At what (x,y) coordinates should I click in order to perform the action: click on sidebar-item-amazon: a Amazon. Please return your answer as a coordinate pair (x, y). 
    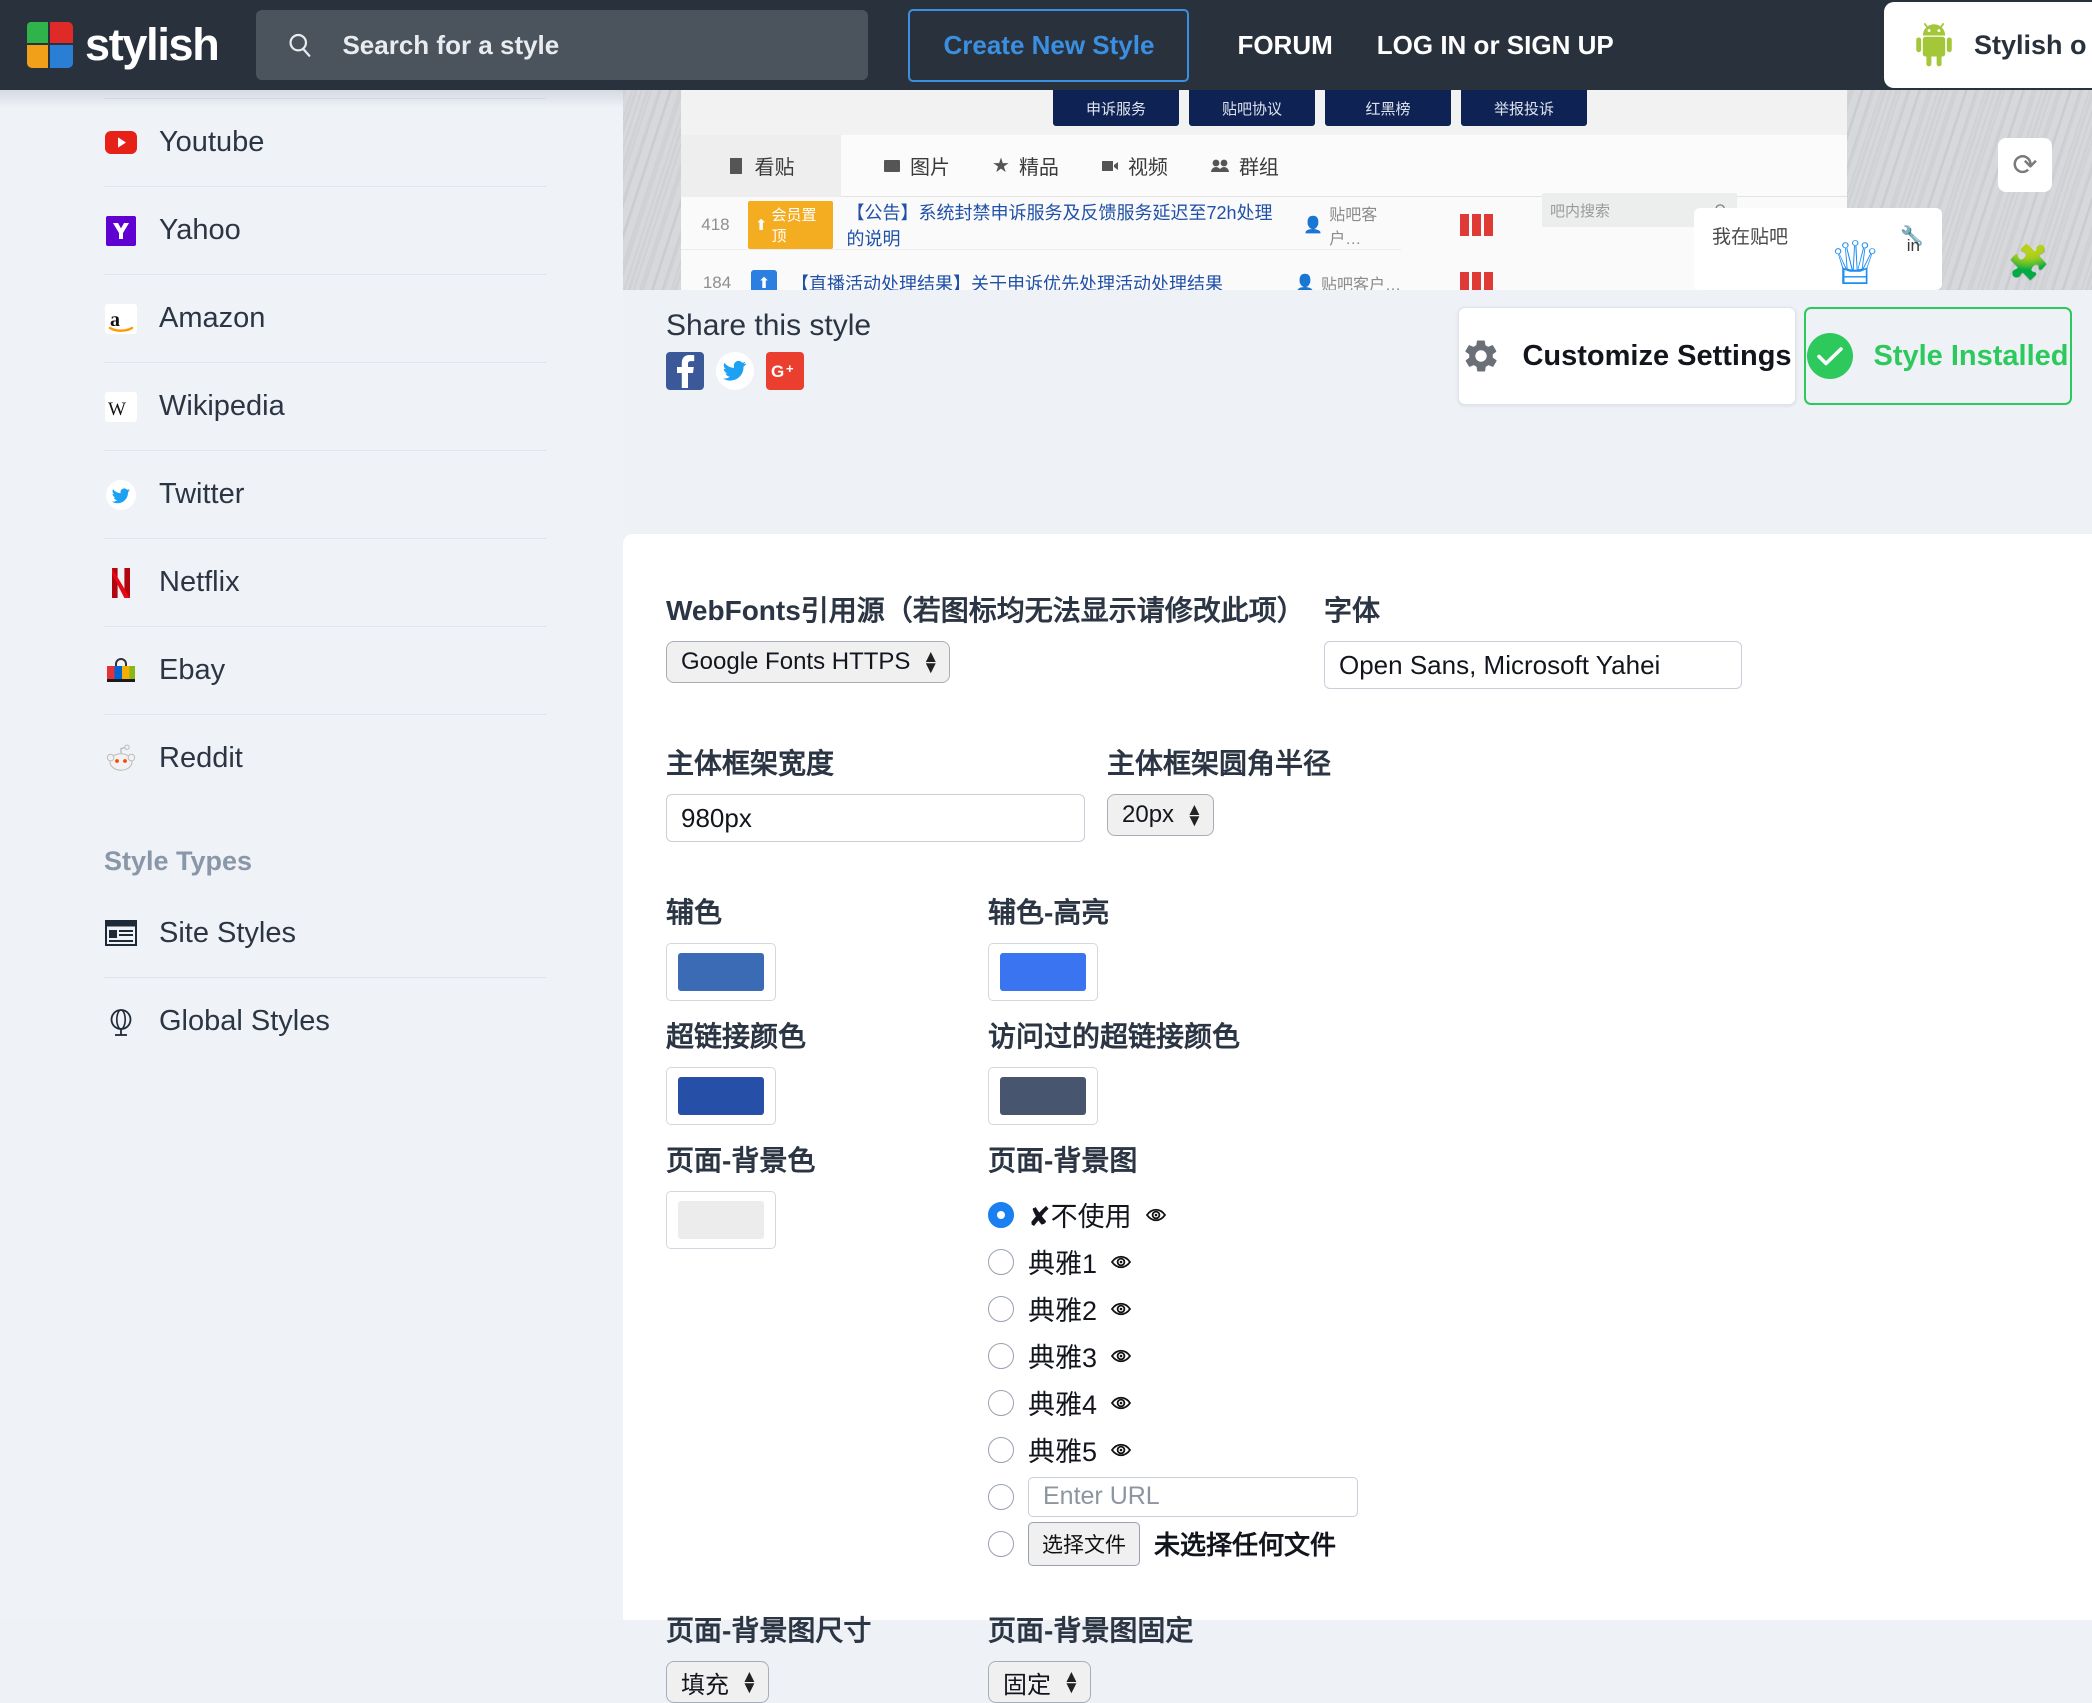
    Looking at the image, I should click on (325, 318).